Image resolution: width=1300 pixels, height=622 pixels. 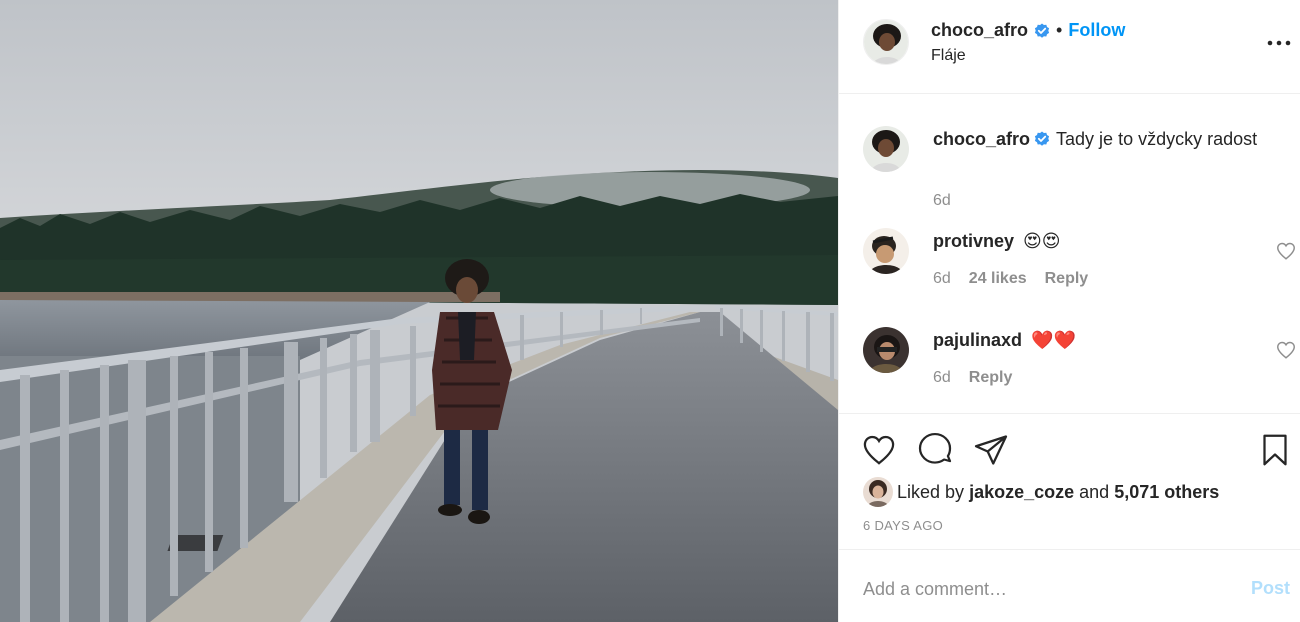 I want to click on caption-text: Tady je to vždycky radost, so click(x=1157, y=139).